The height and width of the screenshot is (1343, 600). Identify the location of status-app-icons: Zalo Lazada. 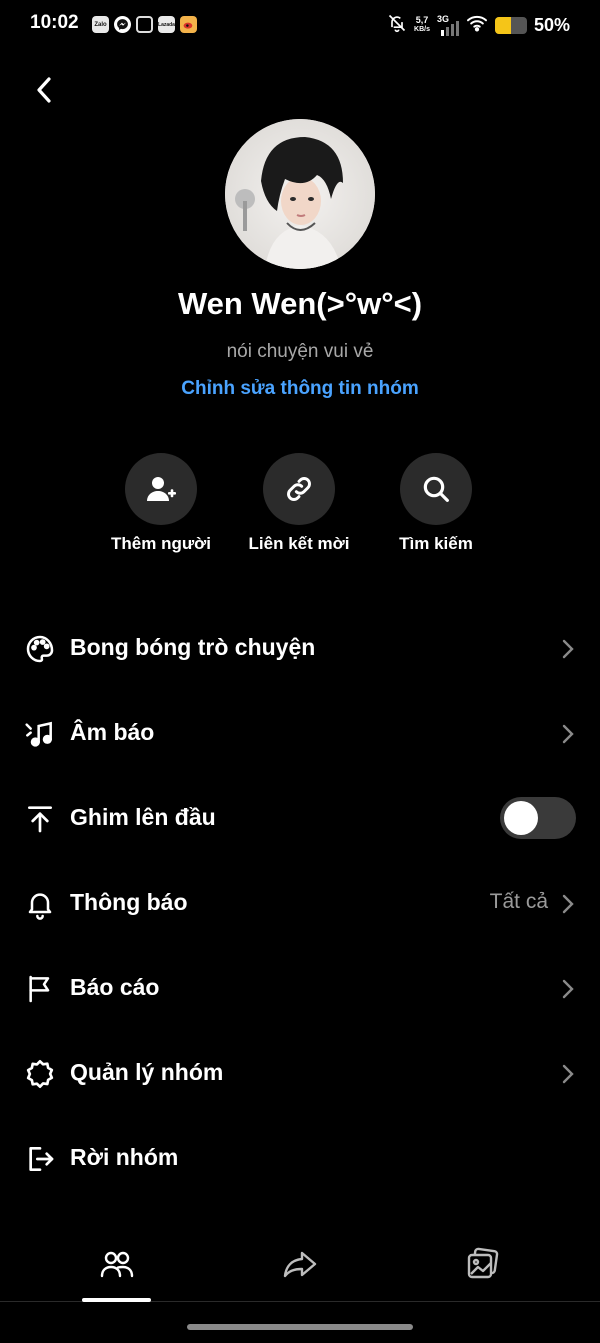
(144, 24).